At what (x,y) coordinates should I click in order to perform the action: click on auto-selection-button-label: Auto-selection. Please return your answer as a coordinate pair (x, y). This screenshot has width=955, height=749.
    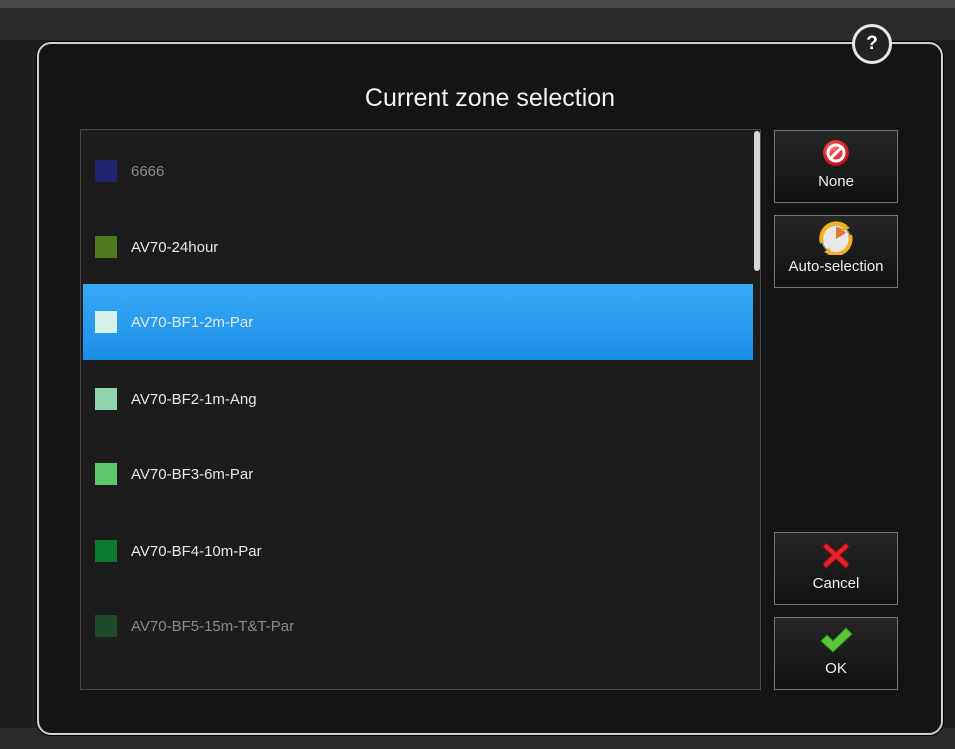
    Looking at the image, I should click on (836, 266).